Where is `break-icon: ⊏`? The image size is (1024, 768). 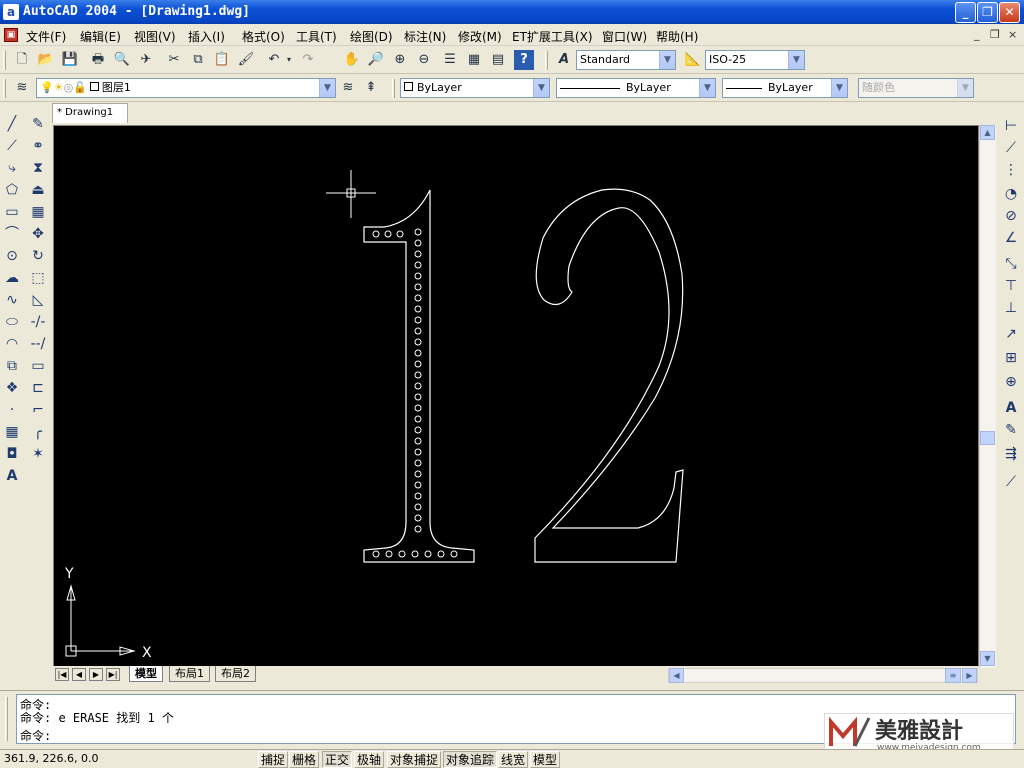
break-icon: ⊏ is located at coordinates (38, 388).